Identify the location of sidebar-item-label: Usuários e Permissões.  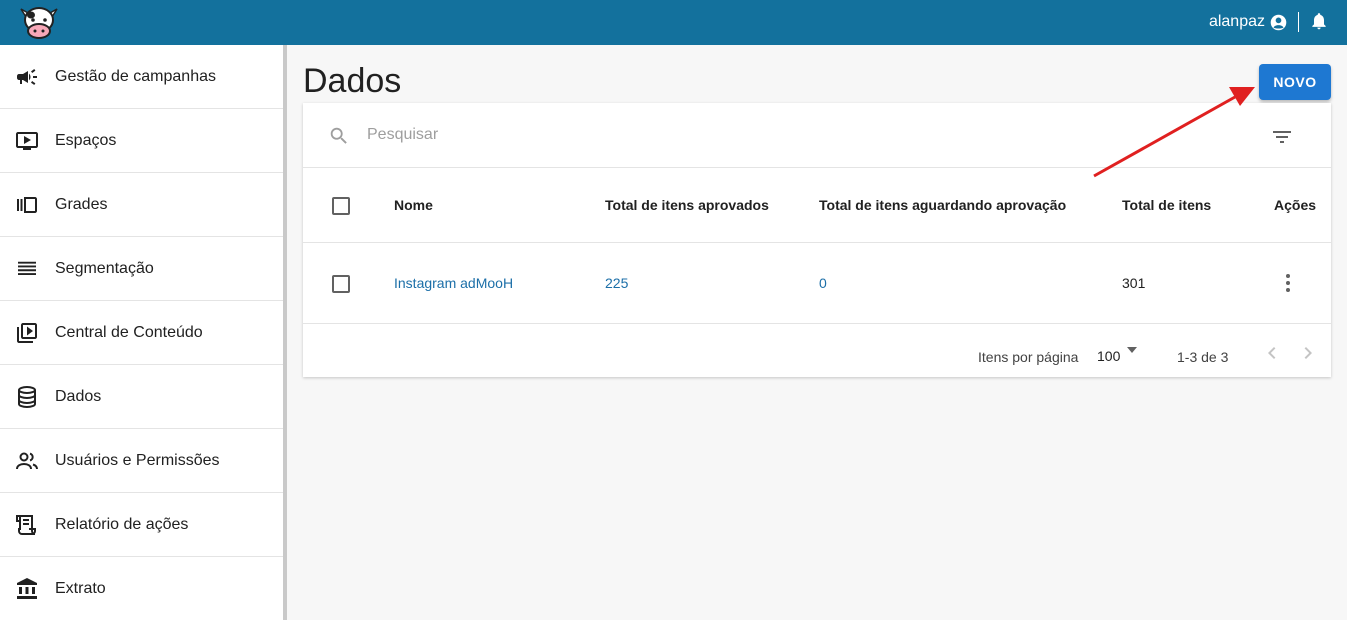
(137, 460).